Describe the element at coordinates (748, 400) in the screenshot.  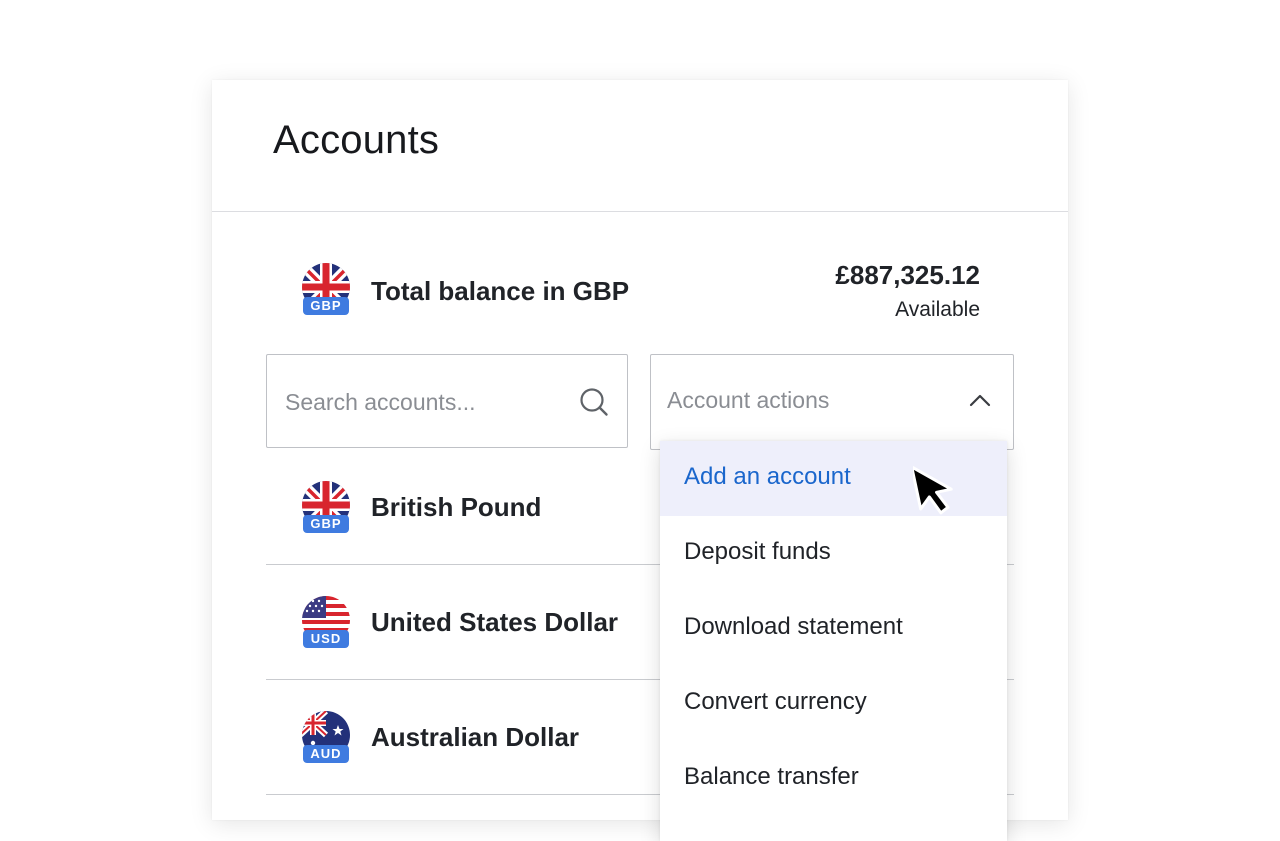
I see `account-actions-label: Account actions` at that location.